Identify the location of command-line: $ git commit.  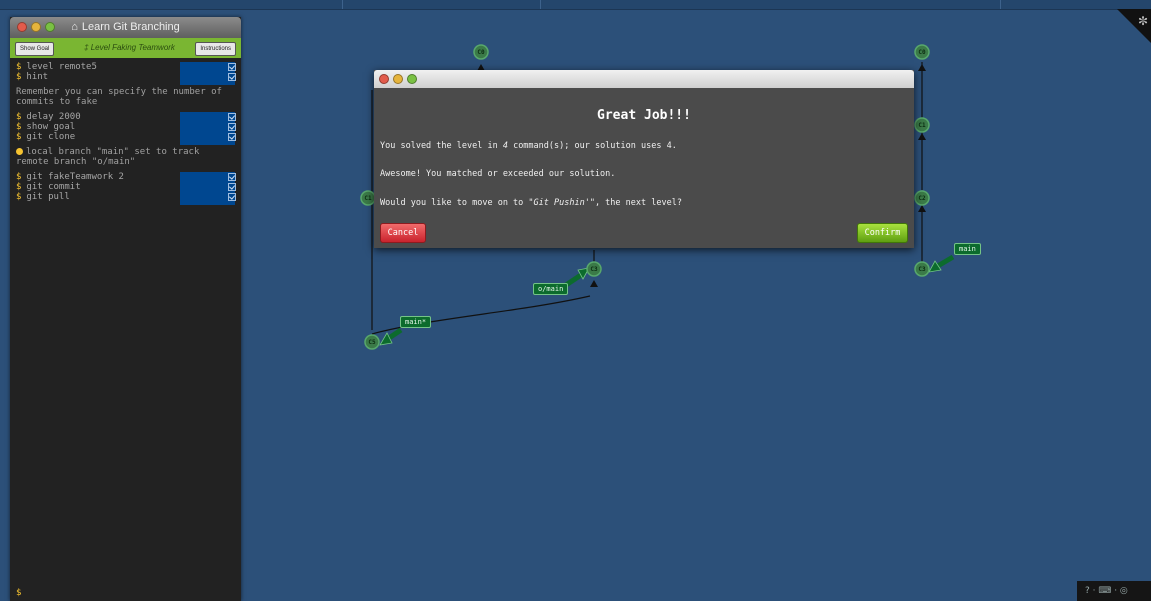
(128, 187).